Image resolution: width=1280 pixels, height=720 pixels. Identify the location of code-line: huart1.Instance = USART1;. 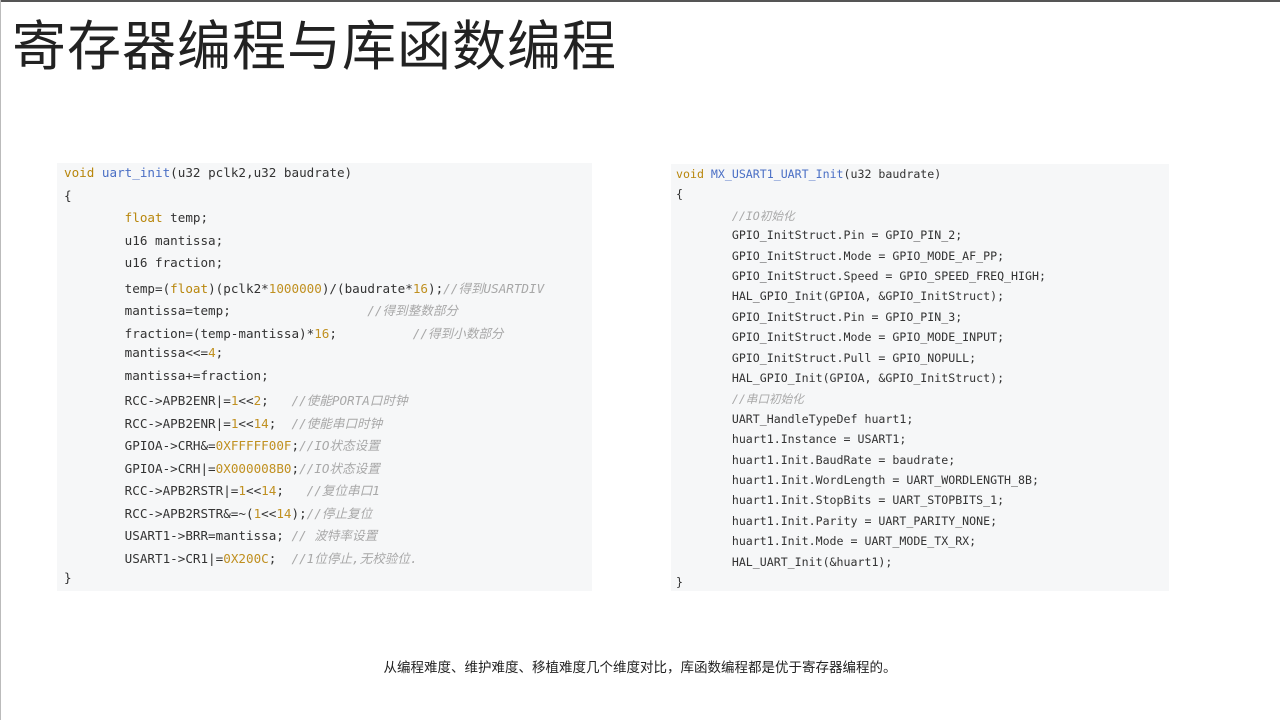
(791, 439).